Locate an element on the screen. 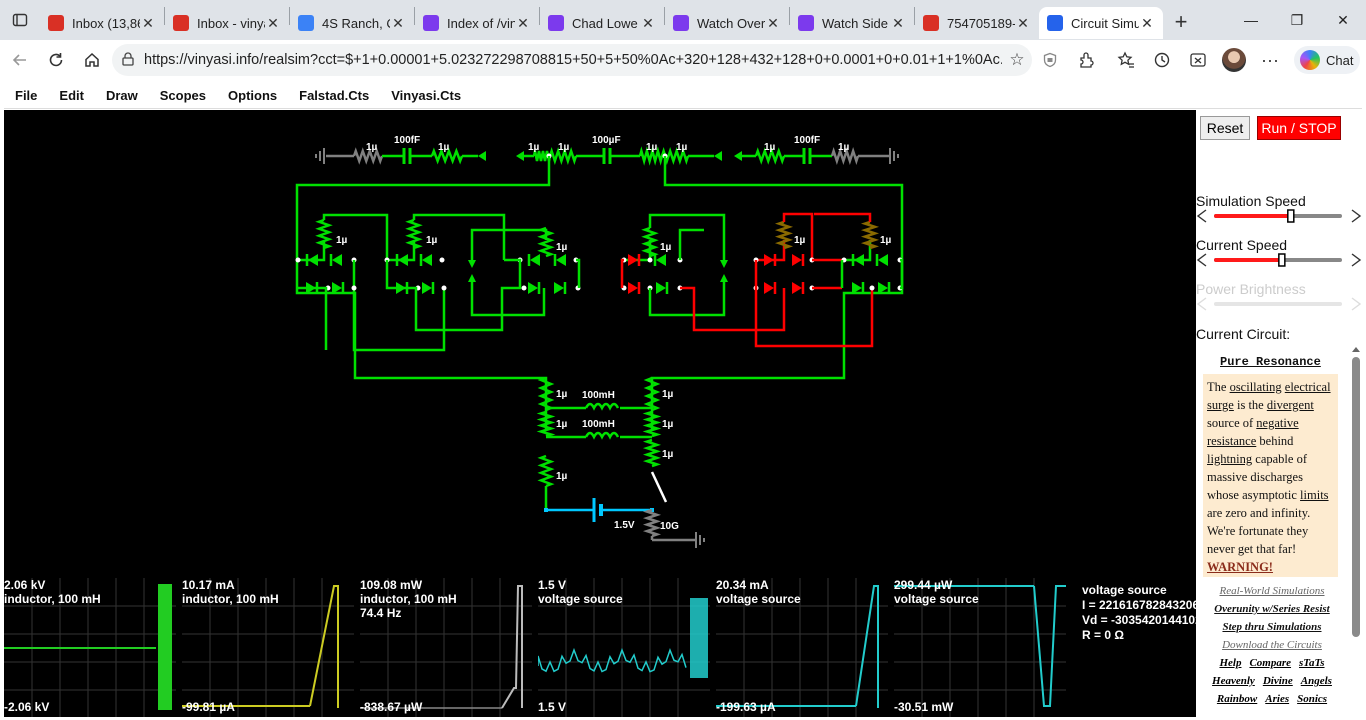 Image resolution: width=1366 pixels, height=720 pixels. menu-falstad-cts: Falstad.Cts is located at coordinates (334, 95).